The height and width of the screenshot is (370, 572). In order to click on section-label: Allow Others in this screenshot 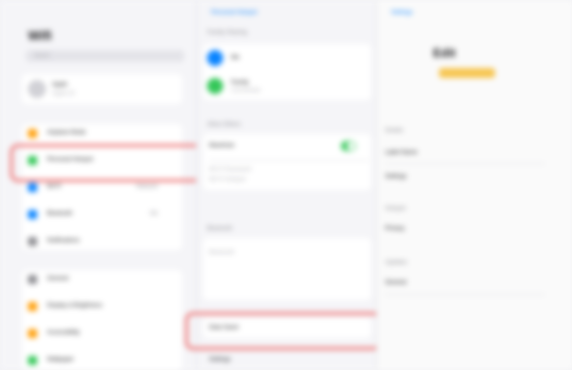, I will do `click(224, 125)`.